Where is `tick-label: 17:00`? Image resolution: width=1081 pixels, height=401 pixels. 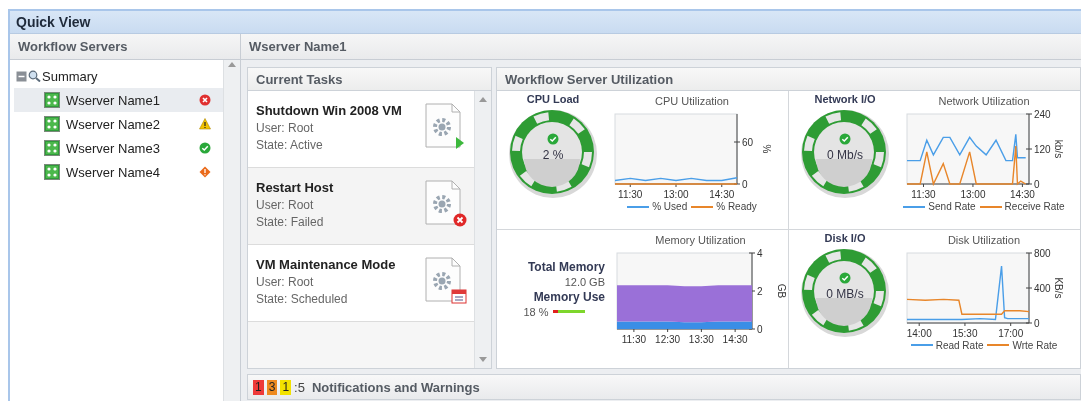
tick-label: 17:00 is located at coordinates (1011, 333).